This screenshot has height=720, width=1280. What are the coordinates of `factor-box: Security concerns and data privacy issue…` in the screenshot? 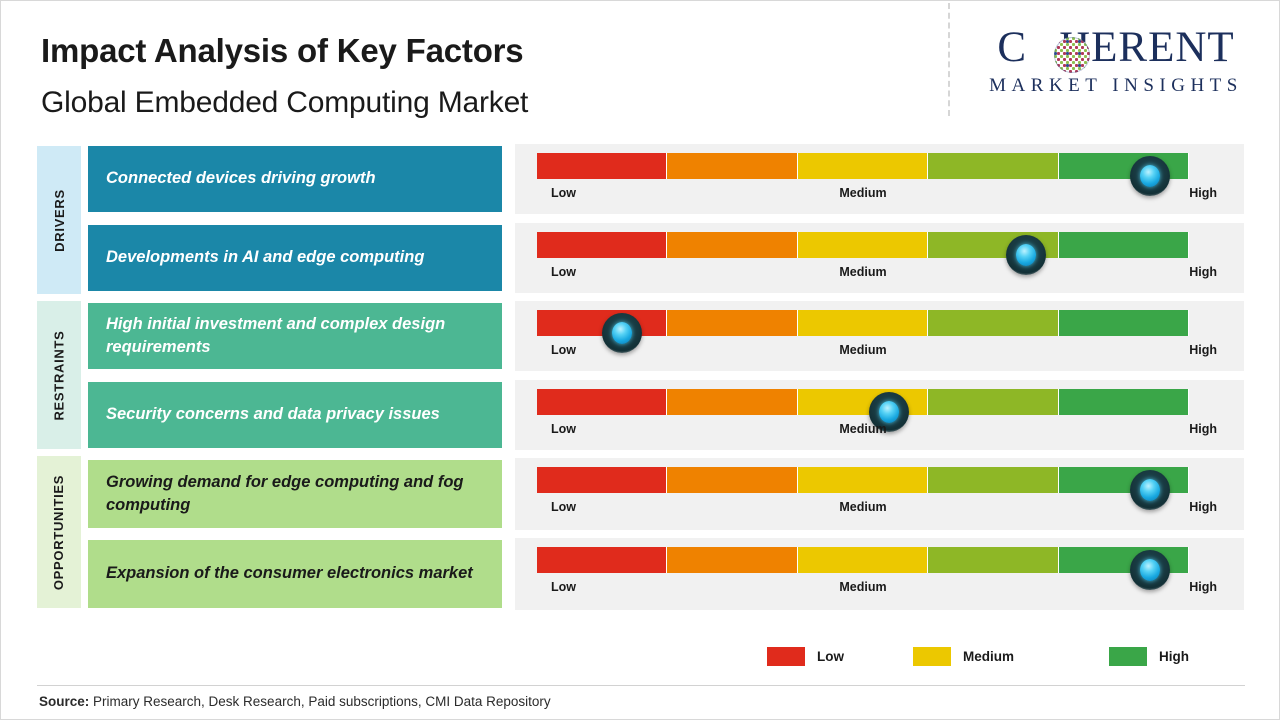 It's located at (295, 415).